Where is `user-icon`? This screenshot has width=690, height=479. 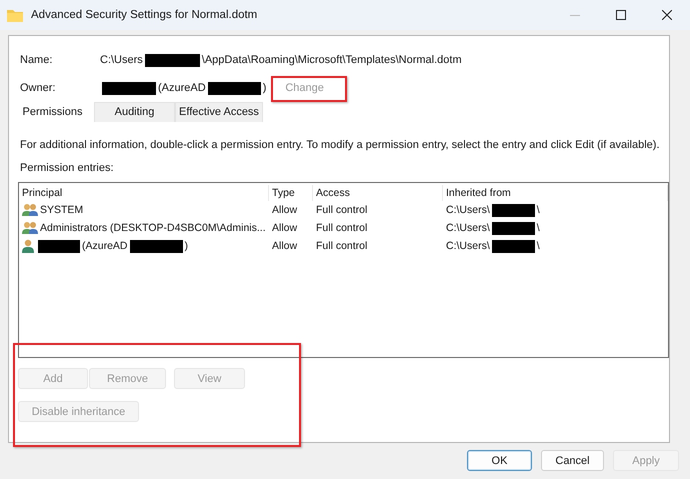 user-icon is located at coordinates (28, 246).